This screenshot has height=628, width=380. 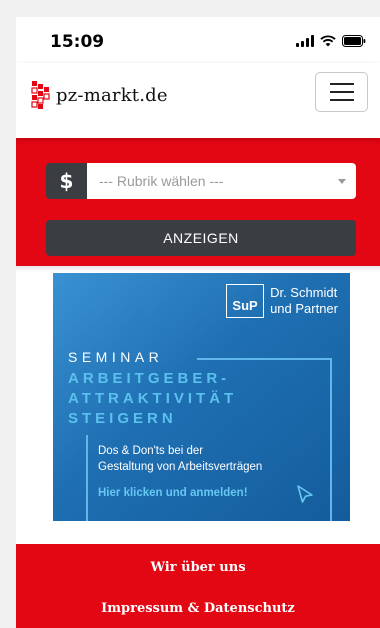 I want to click on hamburger-icon, so click(x=341, y=84).